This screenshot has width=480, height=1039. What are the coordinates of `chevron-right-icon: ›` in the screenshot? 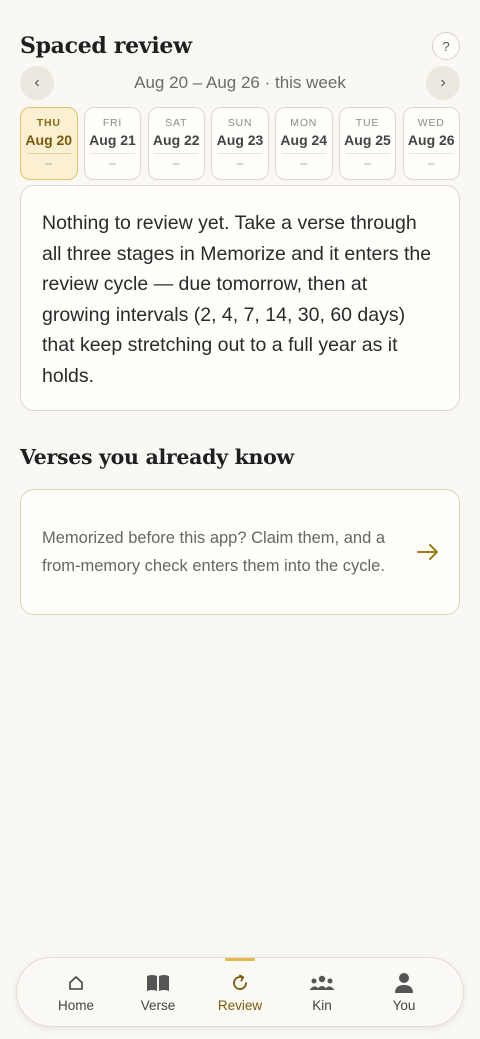 It's located at (443, 82).